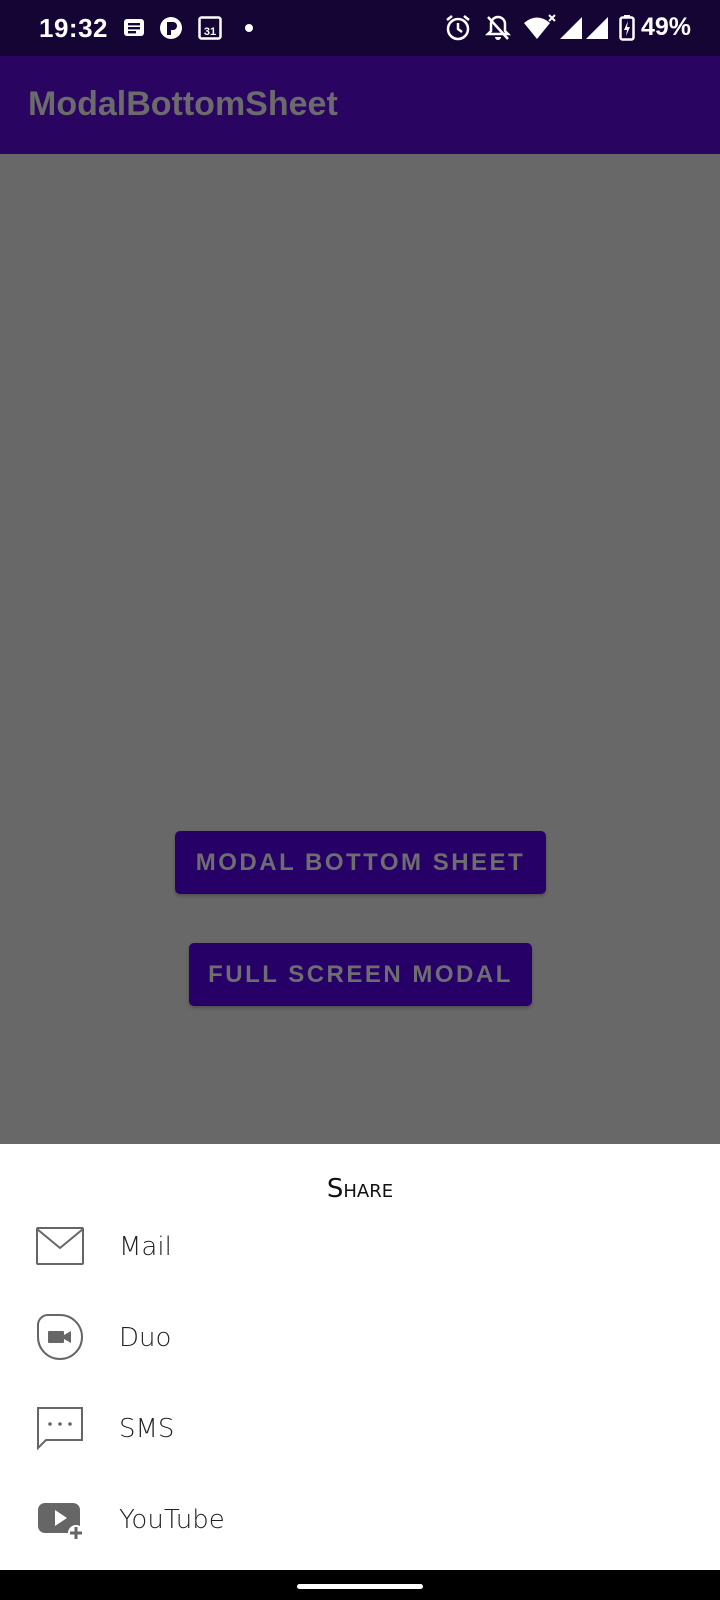 The height and width of the screenshot is (1600, 720). What do you see at coordinates (360, 105) in the screenshot?
I see `app-bar: ModalBottomSheet` at bounding box center [360, 105].